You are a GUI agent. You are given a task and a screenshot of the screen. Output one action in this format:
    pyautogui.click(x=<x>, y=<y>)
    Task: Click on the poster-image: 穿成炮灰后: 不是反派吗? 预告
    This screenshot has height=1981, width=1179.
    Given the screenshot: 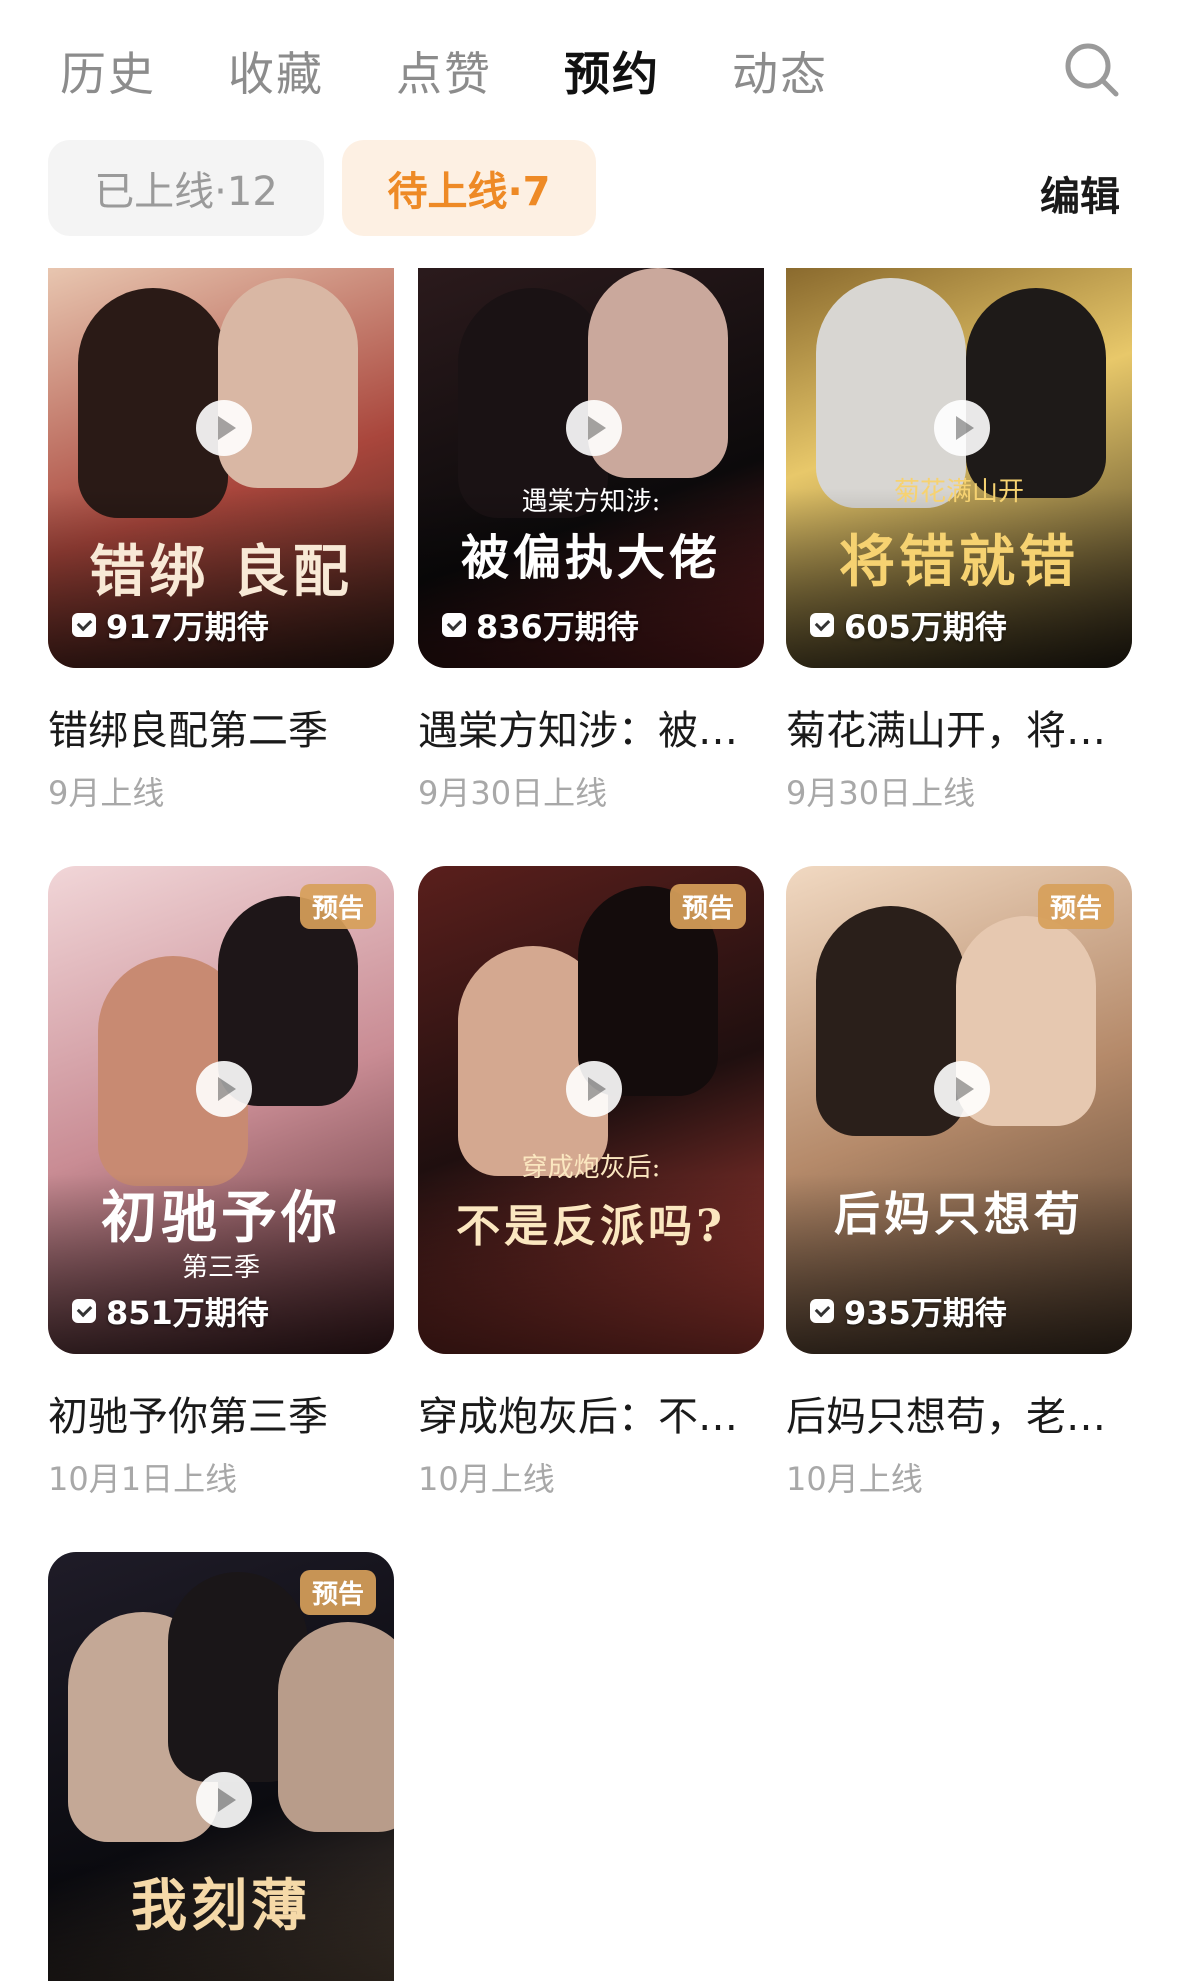 What is the action you would take?
    pyautogui.click(x=591, y=1110)
    